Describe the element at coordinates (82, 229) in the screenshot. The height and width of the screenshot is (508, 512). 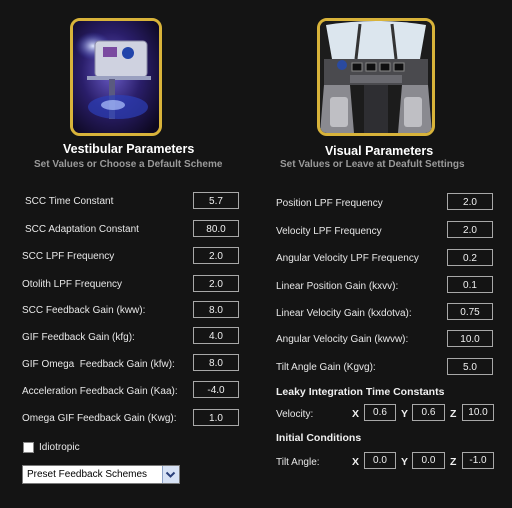
I see `param-label-scc-adaptation-constant: SCC Adaptation Constant` at that location.